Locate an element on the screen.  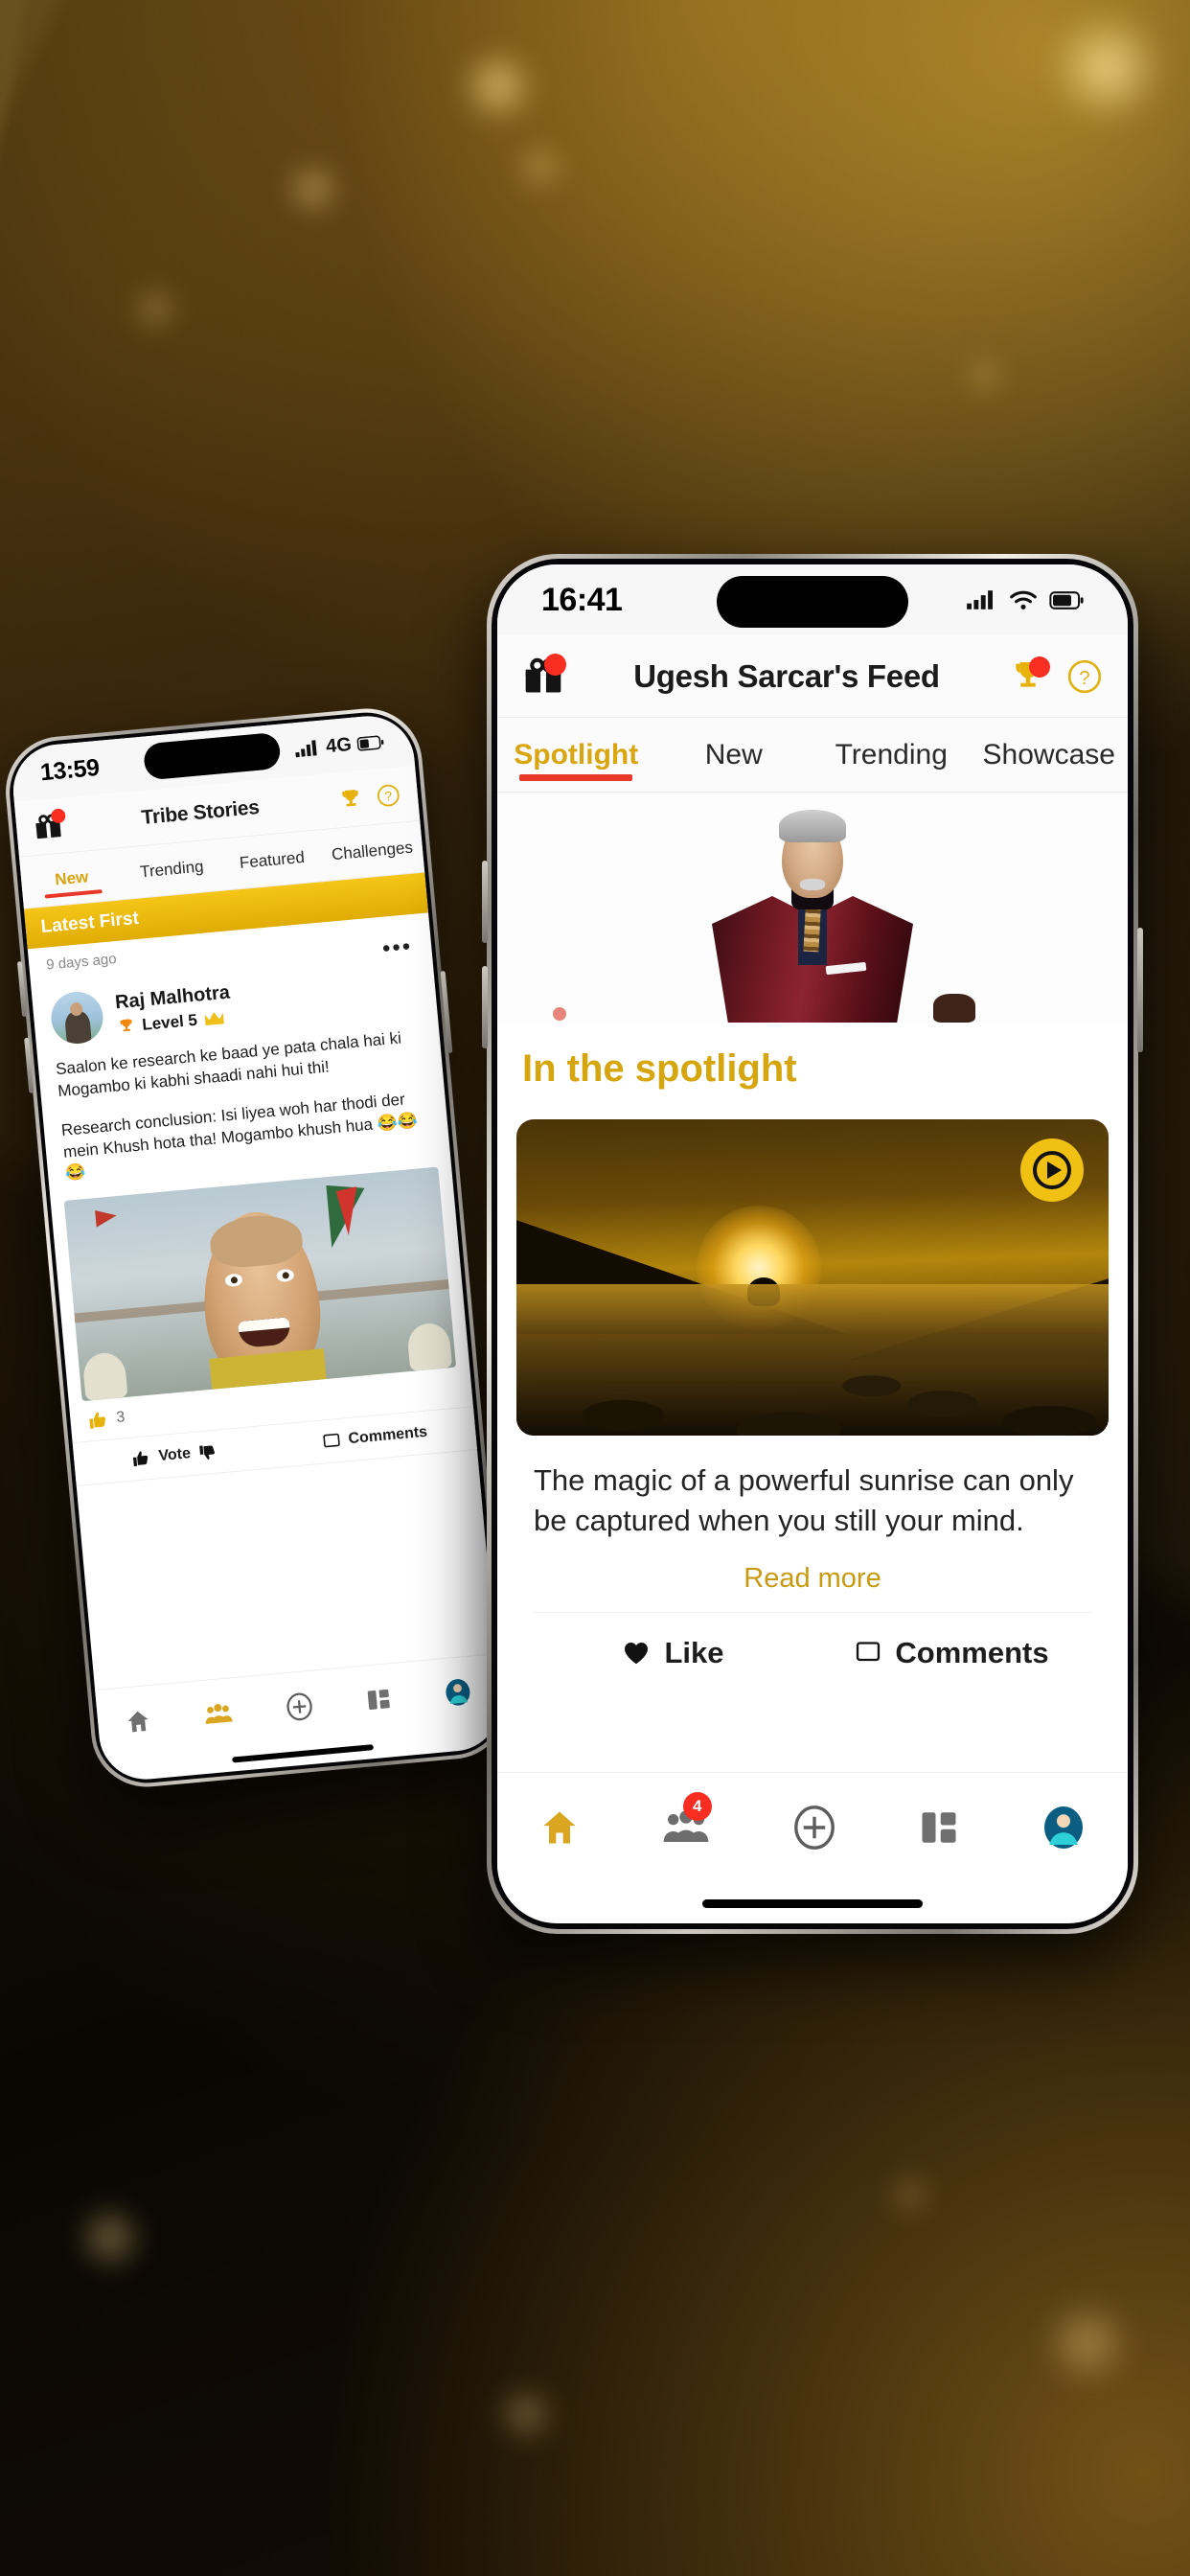
play-button is located at coordinates (1052, 1170).